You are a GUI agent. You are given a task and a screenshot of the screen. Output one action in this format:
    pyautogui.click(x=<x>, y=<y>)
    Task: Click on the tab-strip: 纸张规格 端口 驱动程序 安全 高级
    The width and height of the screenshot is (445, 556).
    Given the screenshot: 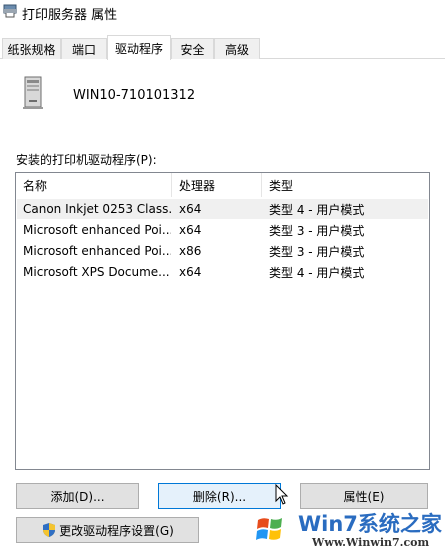 What is the action you would take?
    pyautogui.click(x=222, y=47)
    